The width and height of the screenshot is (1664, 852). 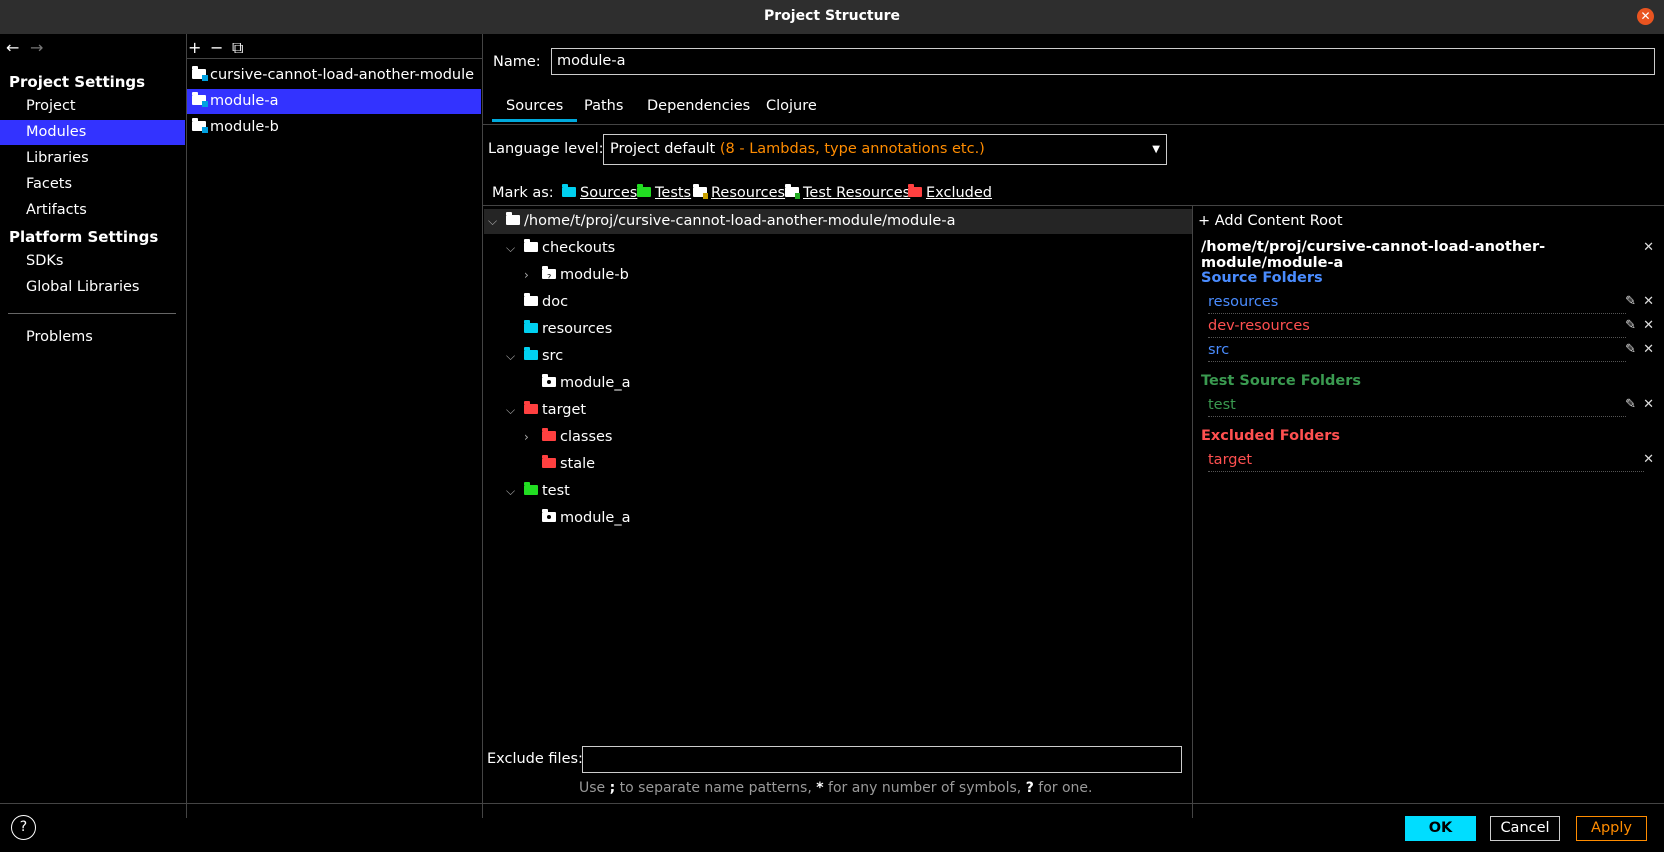 I want to click on nav-item-project: Project, so click(x=92, y=106).